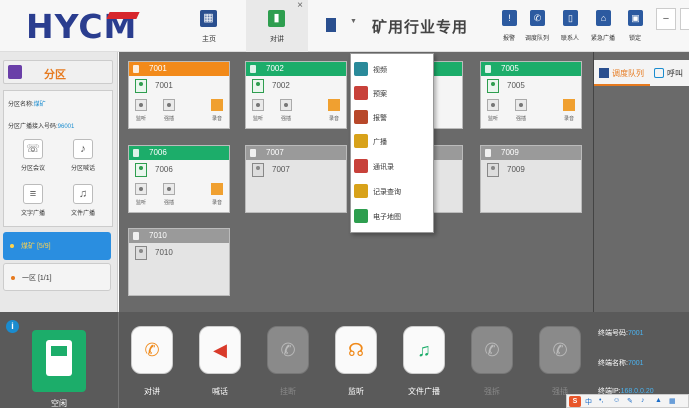 This screenshot has width=689, height=408. I want to click on minimize-button: −, so click(666, 19).